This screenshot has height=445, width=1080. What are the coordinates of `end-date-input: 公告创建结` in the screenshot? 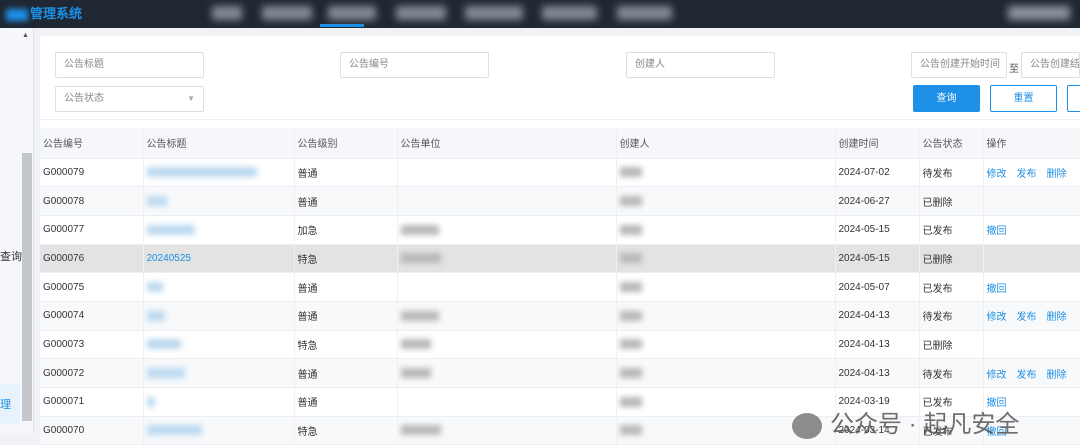 It's located at (1050, 65).